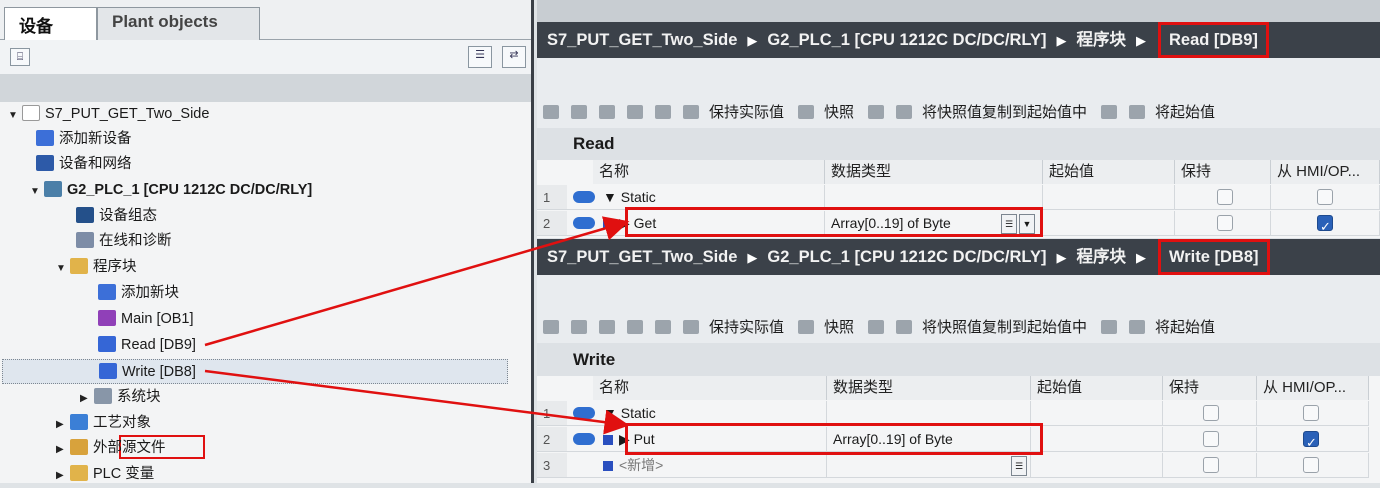  What do you see at coordinates (255, 371) in the screenshot?
I see `tree-item-write-db8: Write [DB8]` at bounding box center [255, 371].